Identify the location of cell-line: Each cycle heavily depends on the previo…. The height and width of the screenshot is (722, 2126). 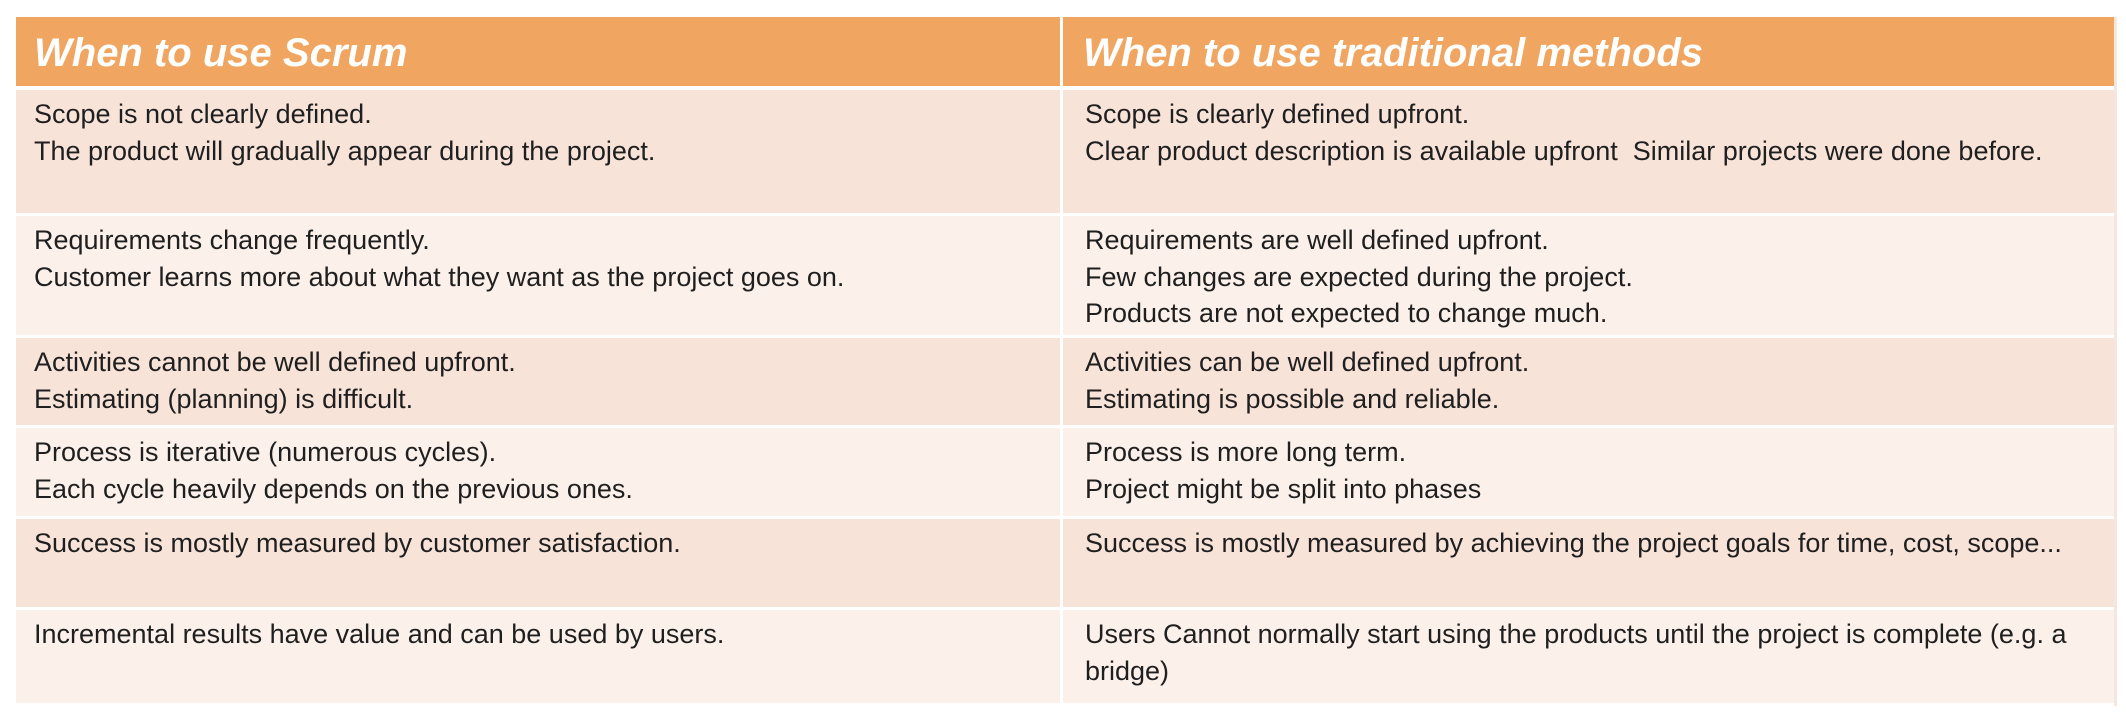
(333, 488).